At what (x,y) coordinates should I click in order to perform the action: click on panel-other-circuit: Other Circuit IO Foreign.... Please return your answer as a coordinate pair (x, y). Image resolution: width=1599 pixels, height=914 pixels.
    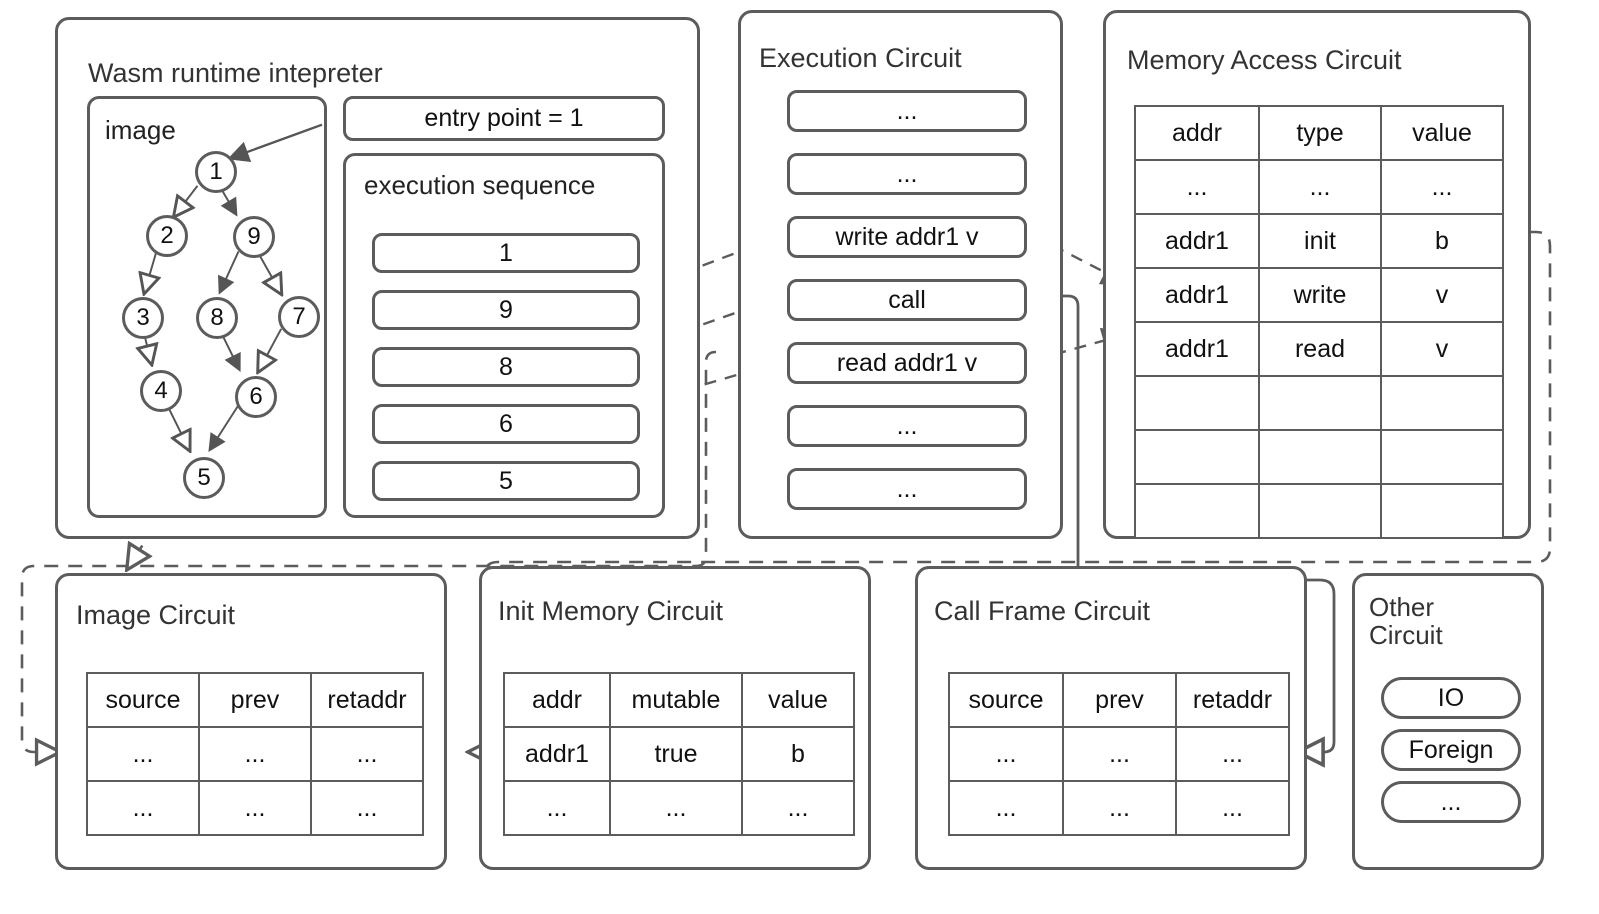
    Looking at the image, I should click on (1448, 721).